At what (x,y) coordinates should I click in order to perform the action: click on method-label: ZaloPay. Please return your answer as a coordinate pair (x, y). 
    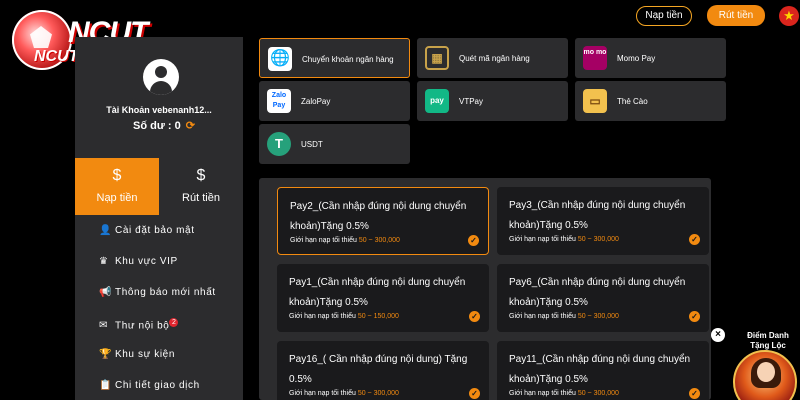
    Looking at the image, I should click on (316, 101).